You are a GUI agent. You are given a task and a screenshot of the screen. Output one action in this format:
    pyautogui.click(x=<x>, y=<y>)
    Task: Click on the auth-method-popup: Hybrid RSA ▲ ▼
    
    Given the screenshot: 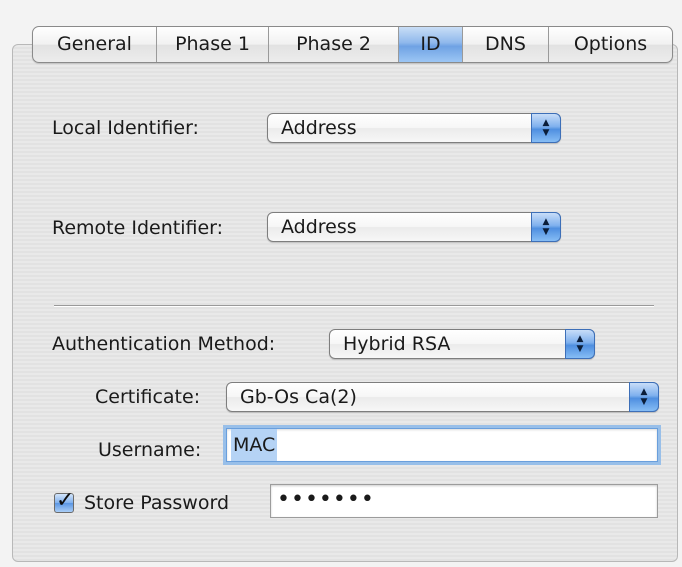 What is the action you would take?
    pyautogui.click(x=462, y=344)
    